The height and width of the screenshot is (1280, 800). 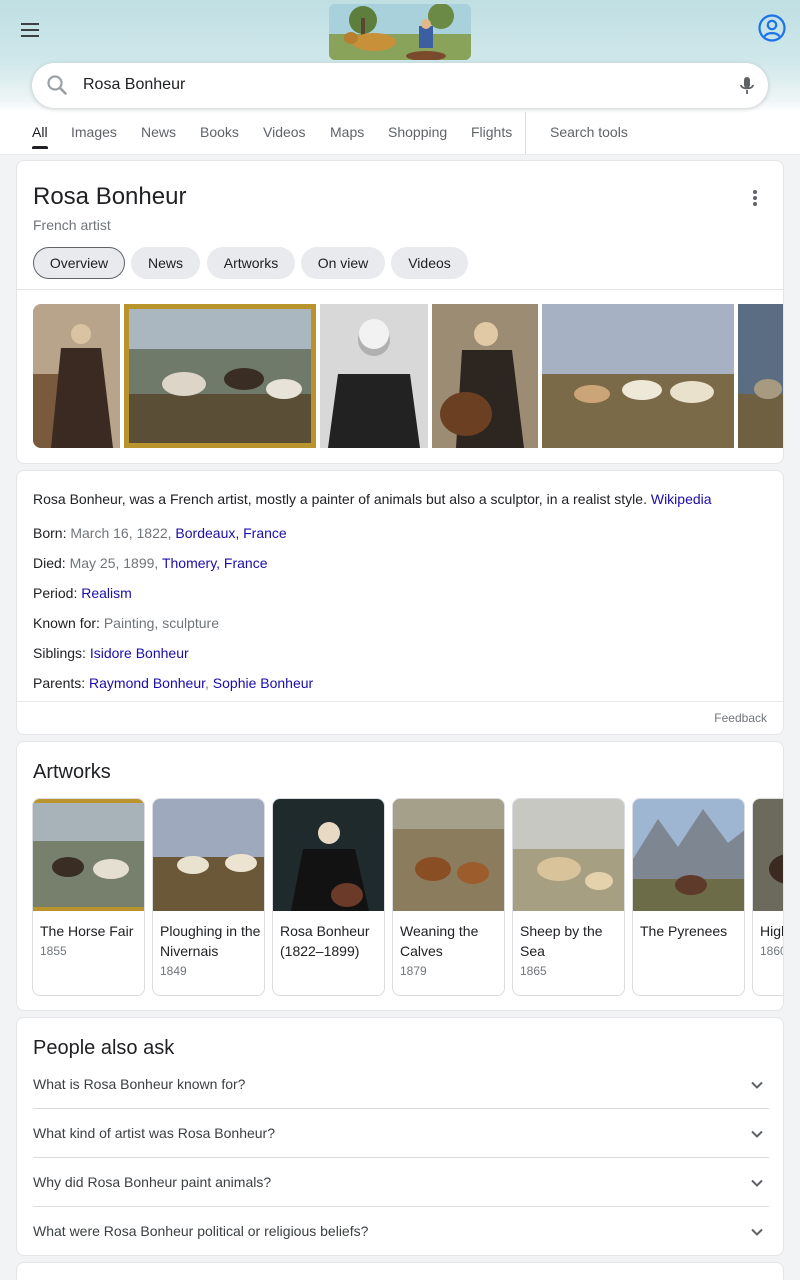 I want to click on fact-siblings: Siblings: Isidore Bonheur, so click(x=111, y=653).